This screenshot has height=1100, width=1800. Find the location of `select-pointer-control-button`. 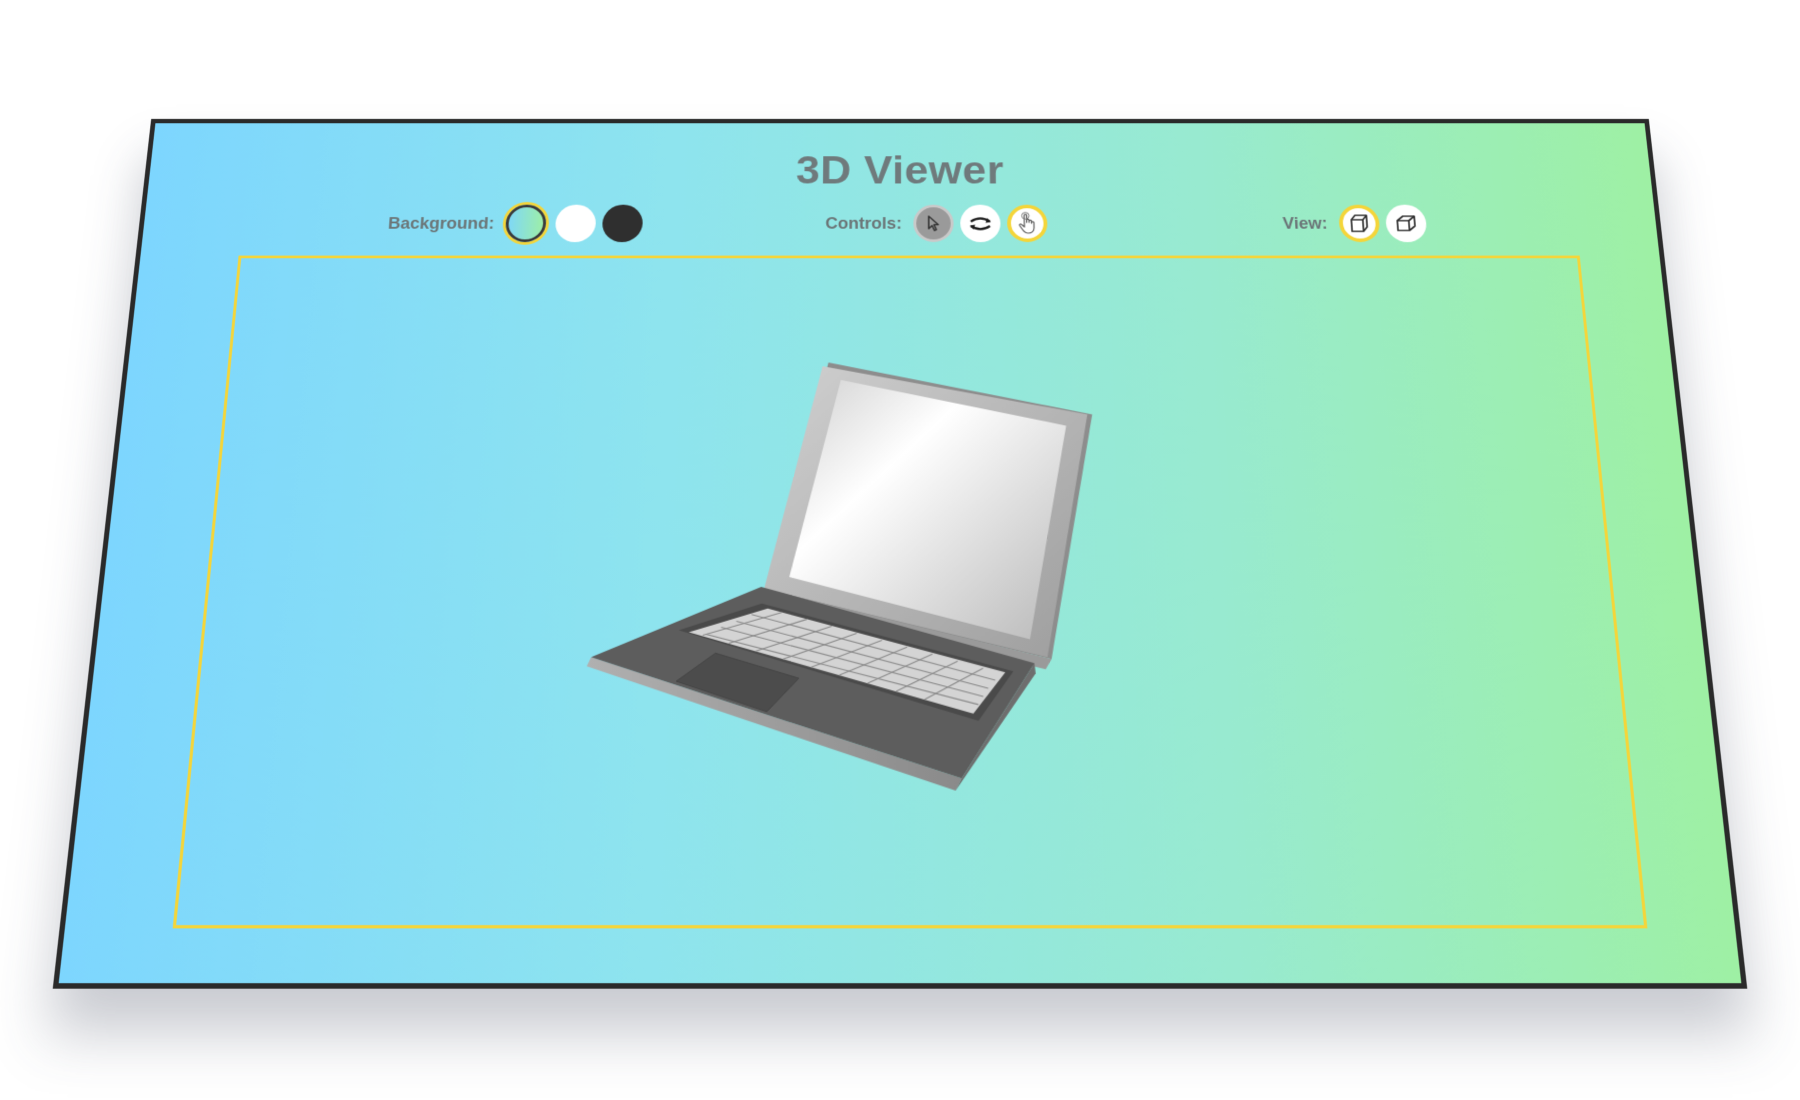

select-pointer-control-button is located at coordinates (933, 223).